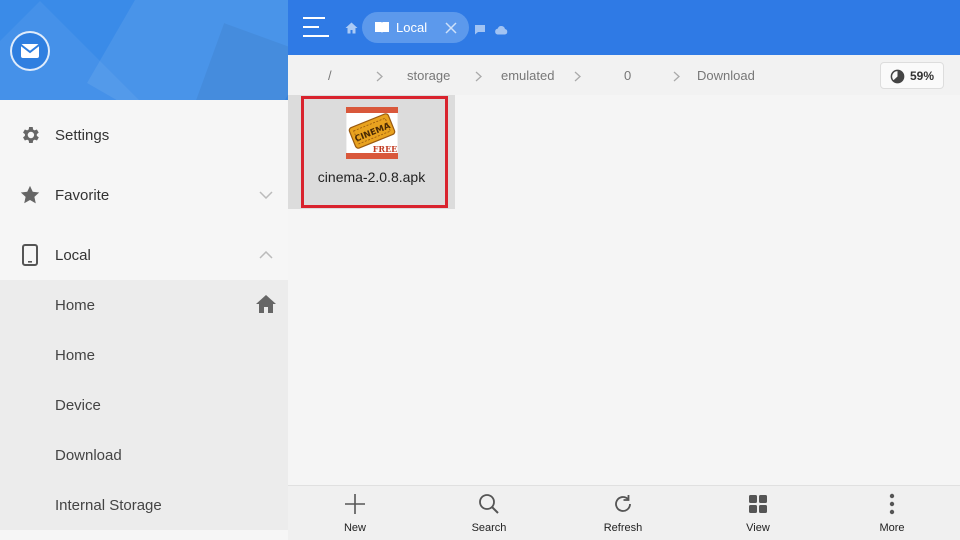 The image size is (960, 540). I want to click on file-name: cinema-2.0.8.apk, so click(371, 177).